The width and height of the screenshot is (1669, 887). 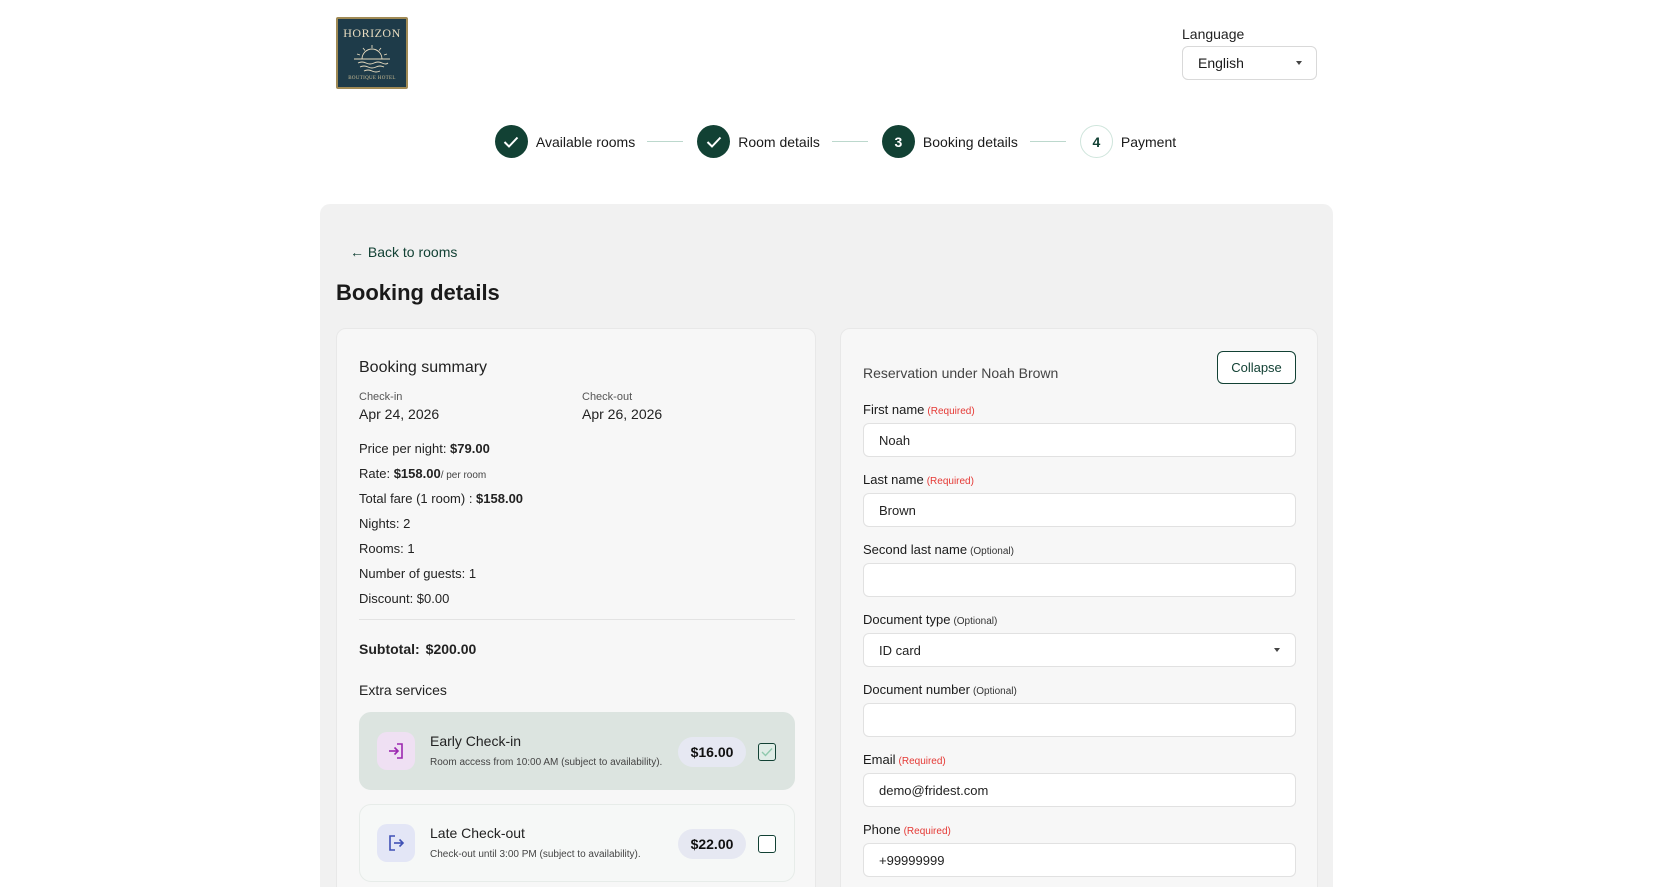 I want to click on document-number-field: Document number (Optional), so click(x=1079, y=709).